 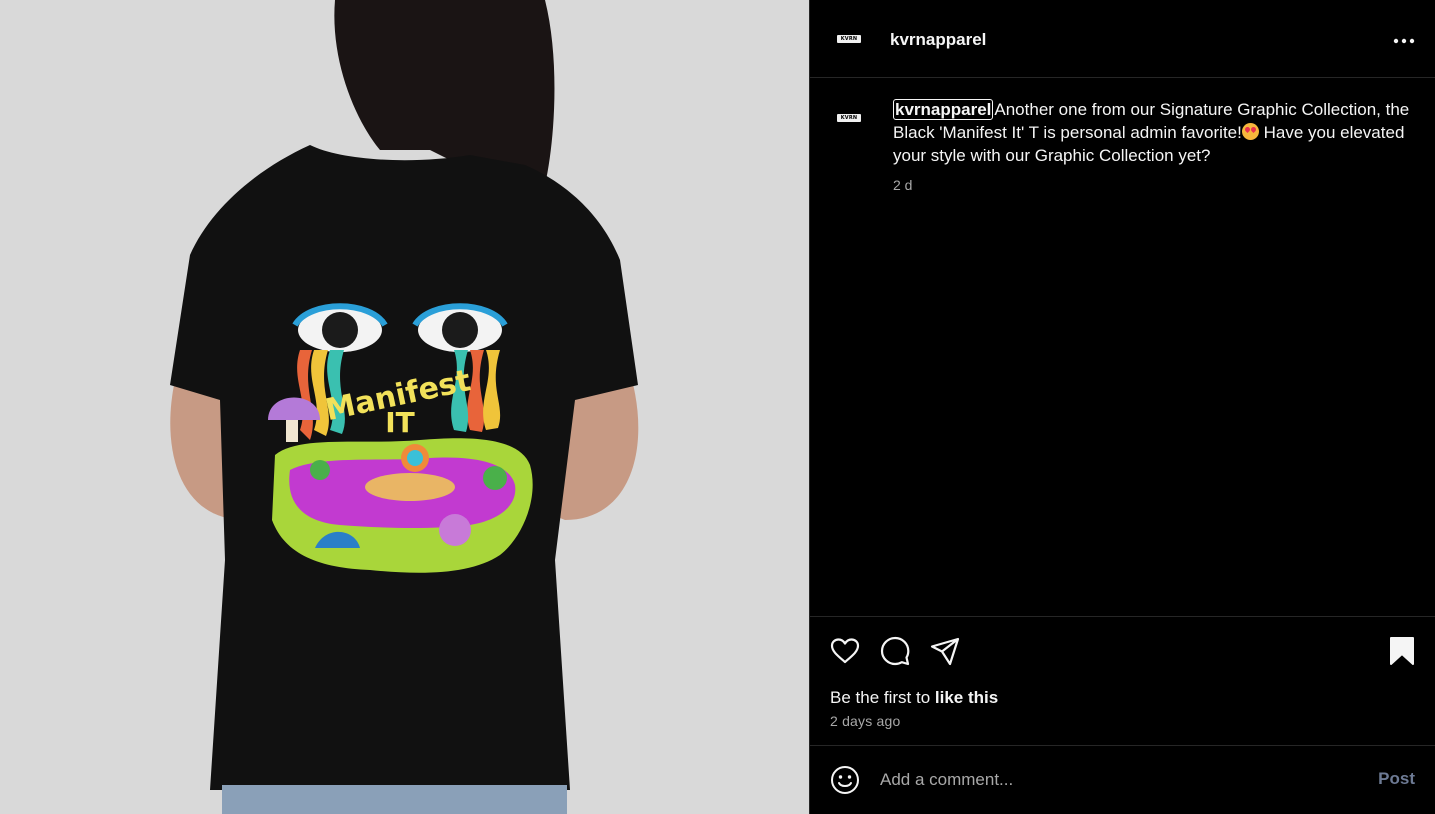 I want to click on more-horizontal-icon, so click(x=1404, y=41).